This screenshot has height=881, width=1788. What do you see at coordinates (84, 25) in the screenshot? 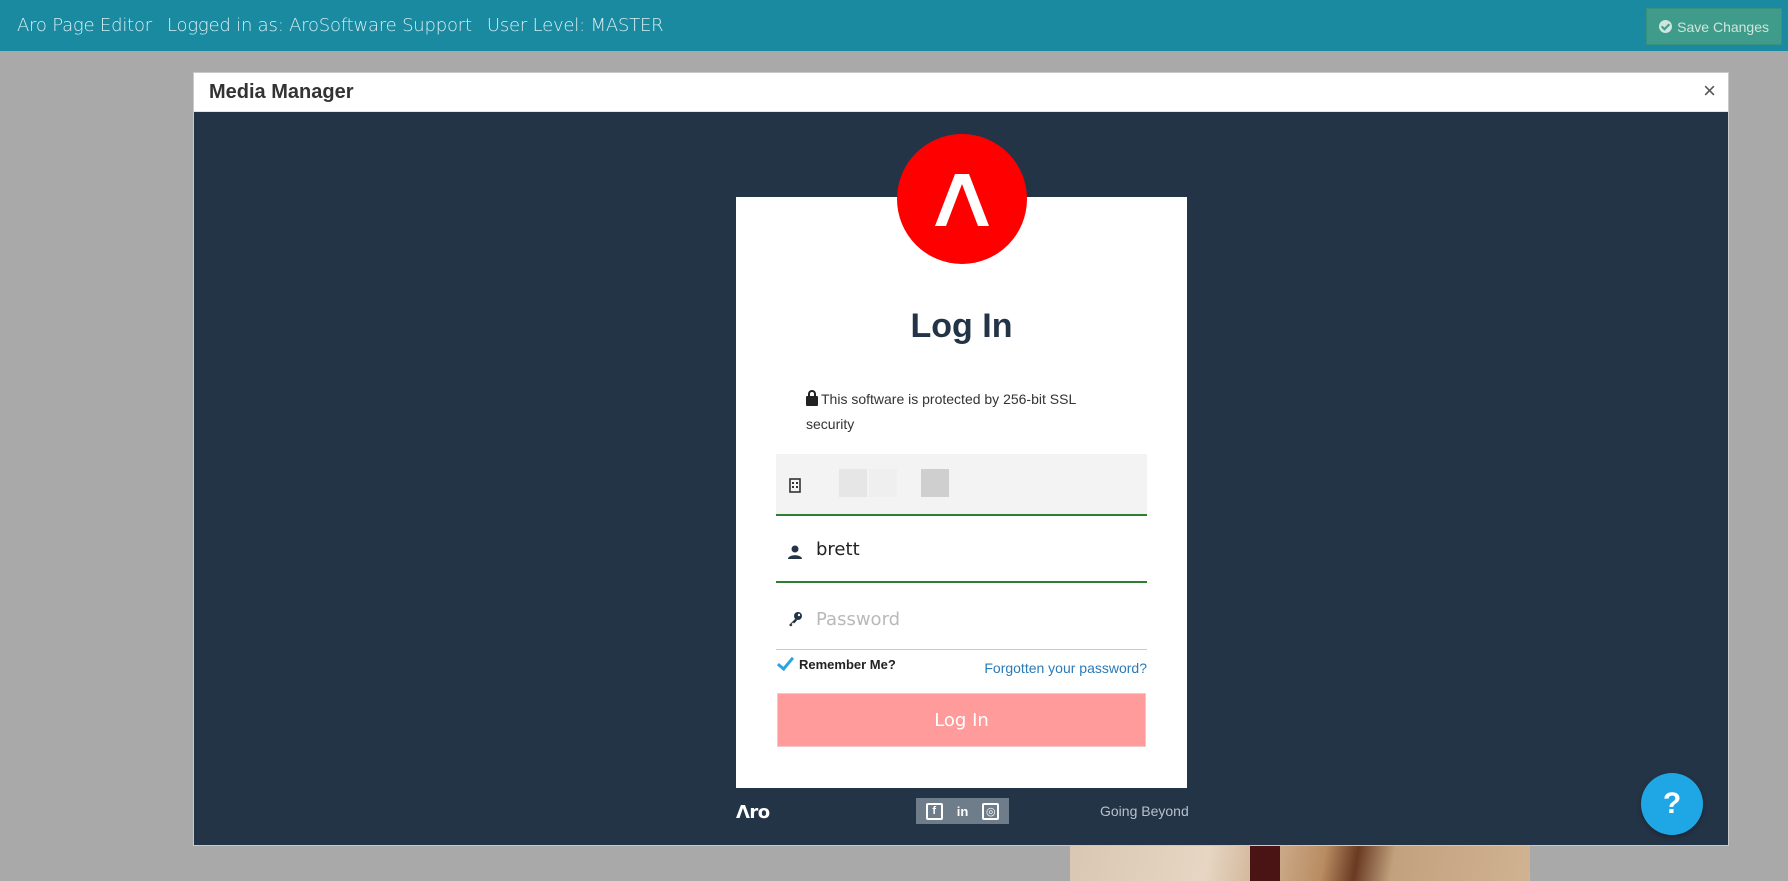
I see `app-name: Aro Page Editor` at bounding box center [84, 25].